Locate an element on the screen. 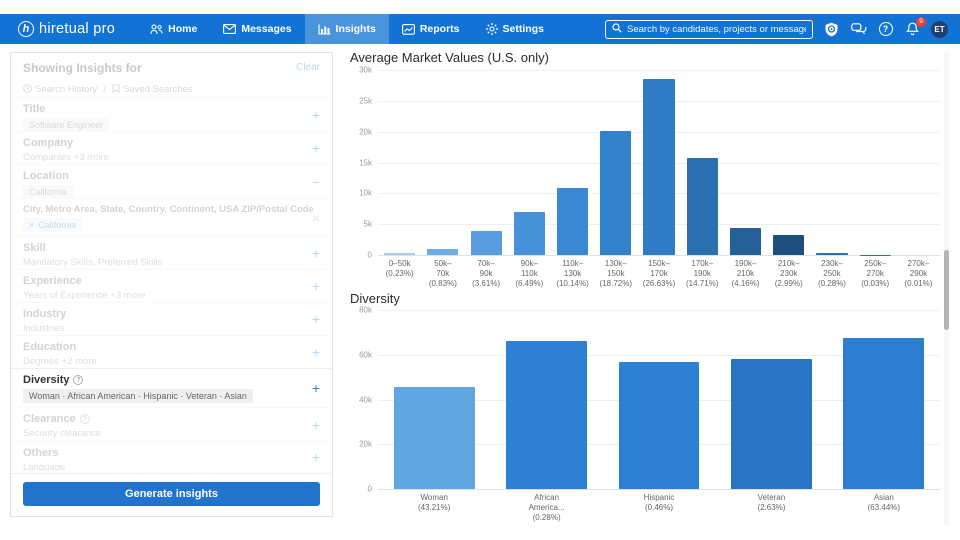 This screenshot has width=960, height=540. x-axis-label: 190k– 210k (4.16%) is located at coordinates (745, 273).